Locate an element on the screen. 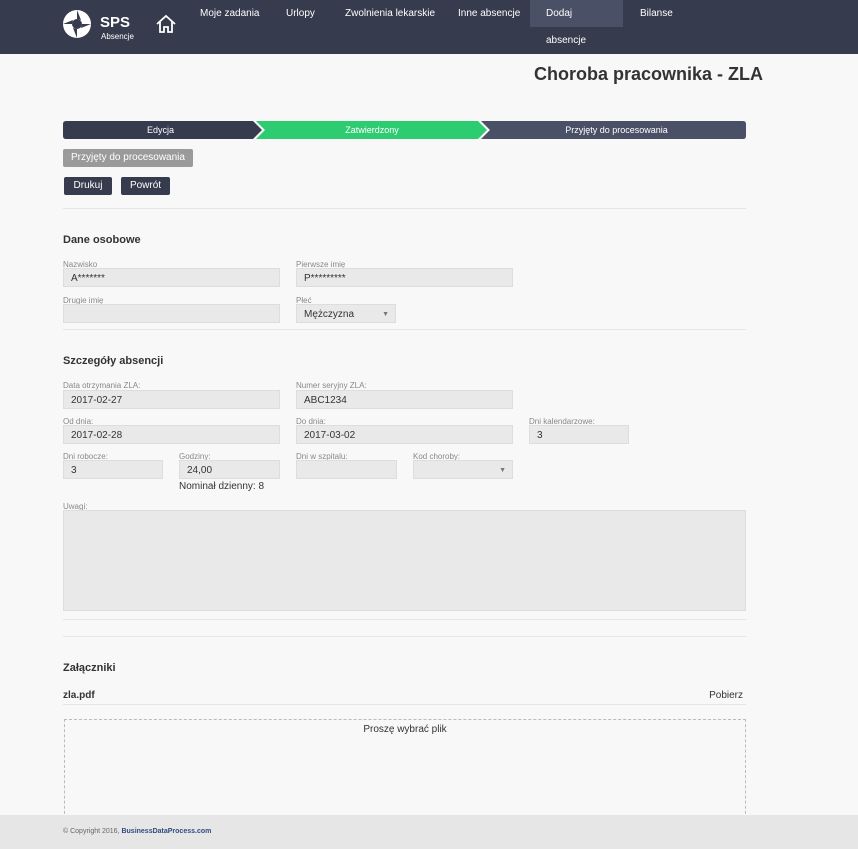 The image size is (858, 849). gender-value: Mężczyzna is located at coordinates (329, 314).